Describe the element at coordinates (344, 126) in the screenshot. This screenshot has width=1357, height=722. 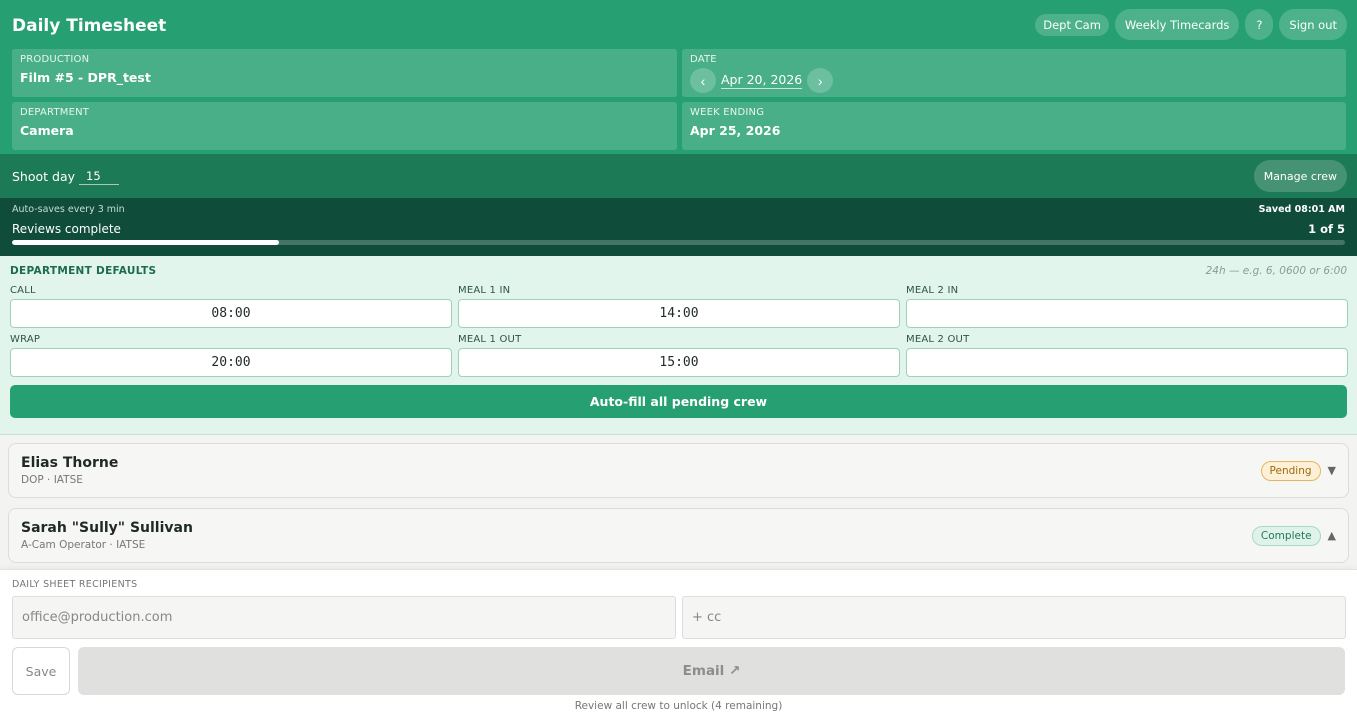
I see `department-card: DEPARTMENT Camera` at that location.